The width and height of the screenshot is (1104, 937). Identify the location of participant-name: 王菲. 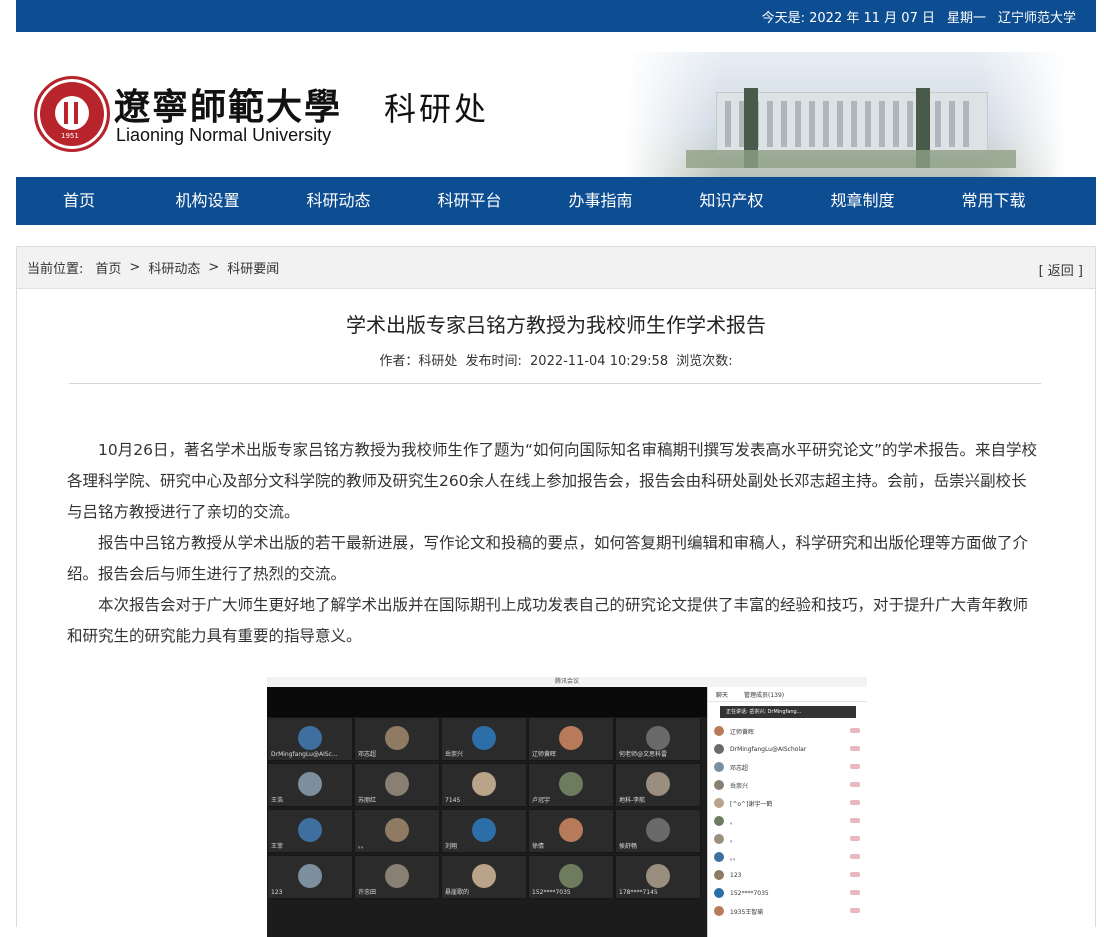
(277, 846).